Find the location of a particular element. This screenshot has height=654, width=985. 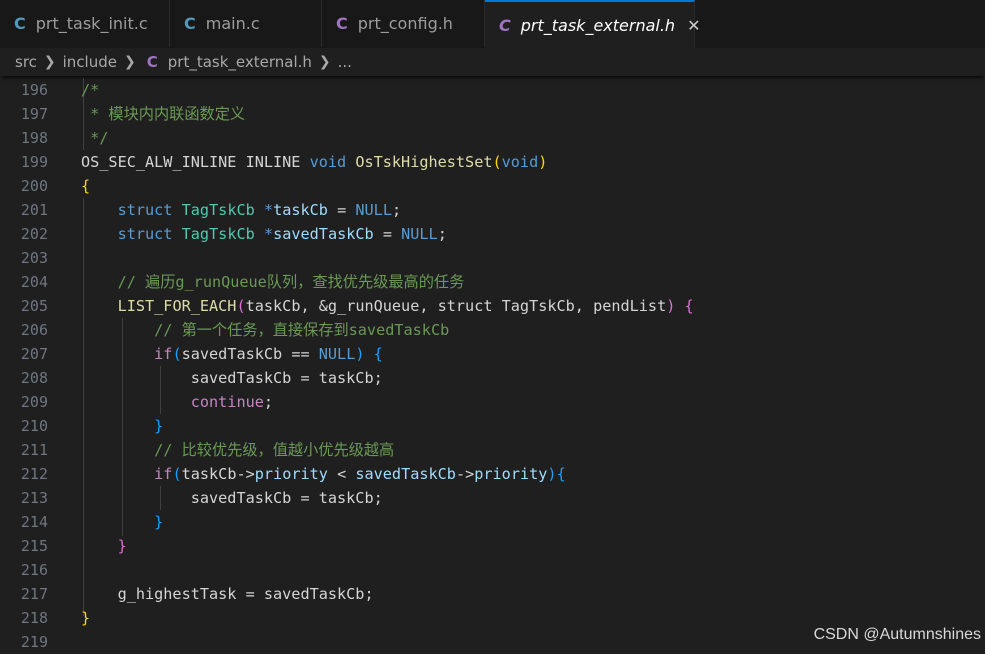

code-token: -> is located at coordinates (465, 474).